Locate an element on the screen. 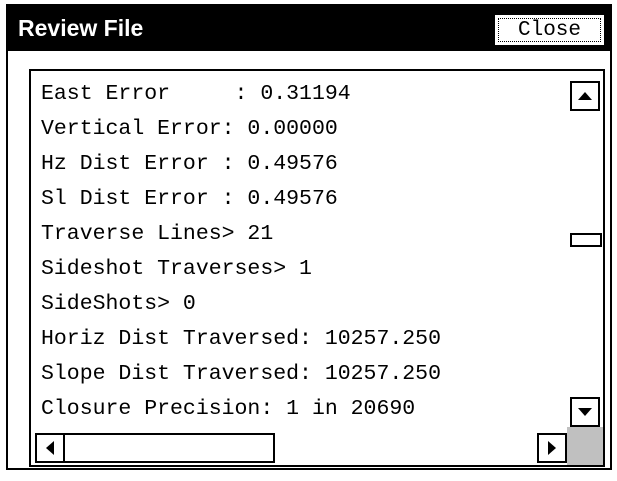 The width and height of the screenshot is (617, 481). arrow-left-icon is located at coordinates (50, 448).